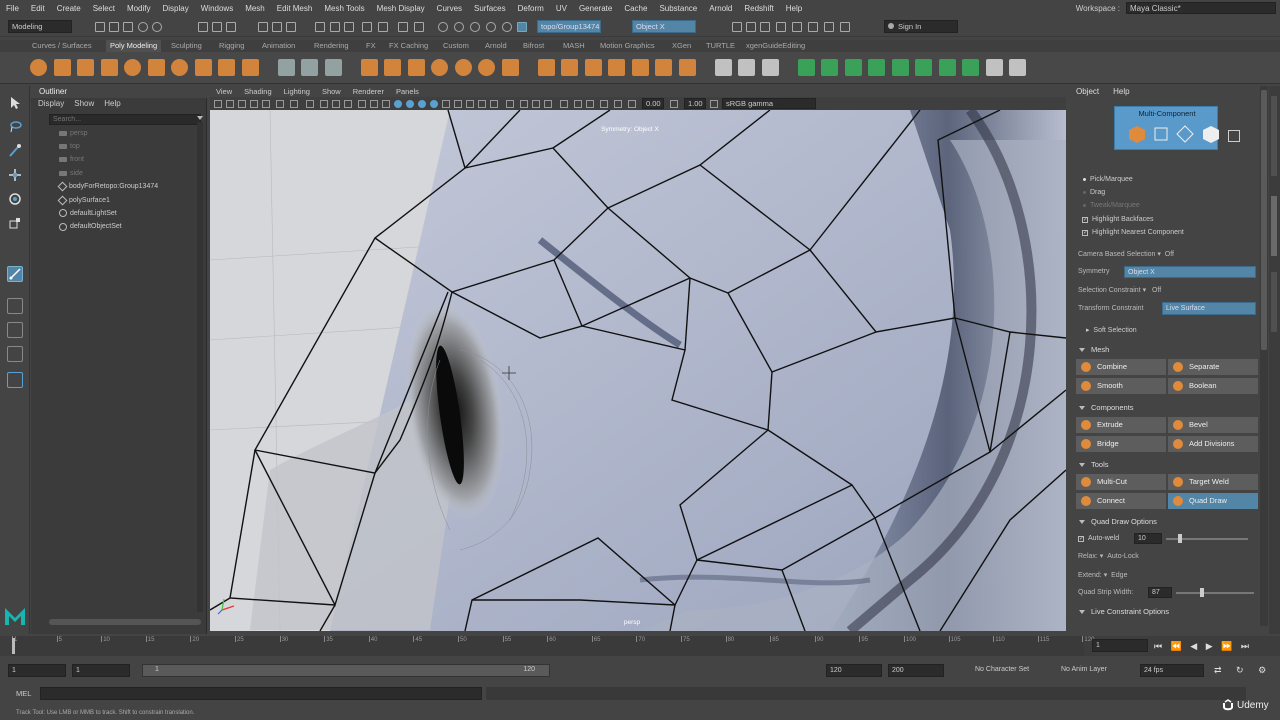 The height and width of the screenshot is (720, 1280). I want to click on shelf-target-weld-icon, so click(746, 67).